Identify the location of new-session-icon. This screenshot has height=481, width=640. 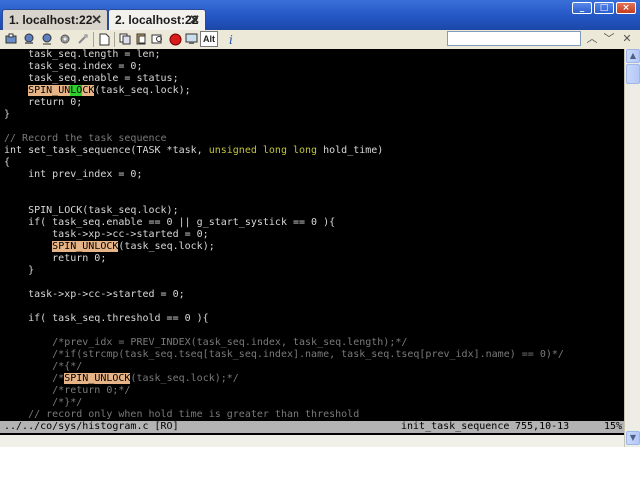
(47, 39).